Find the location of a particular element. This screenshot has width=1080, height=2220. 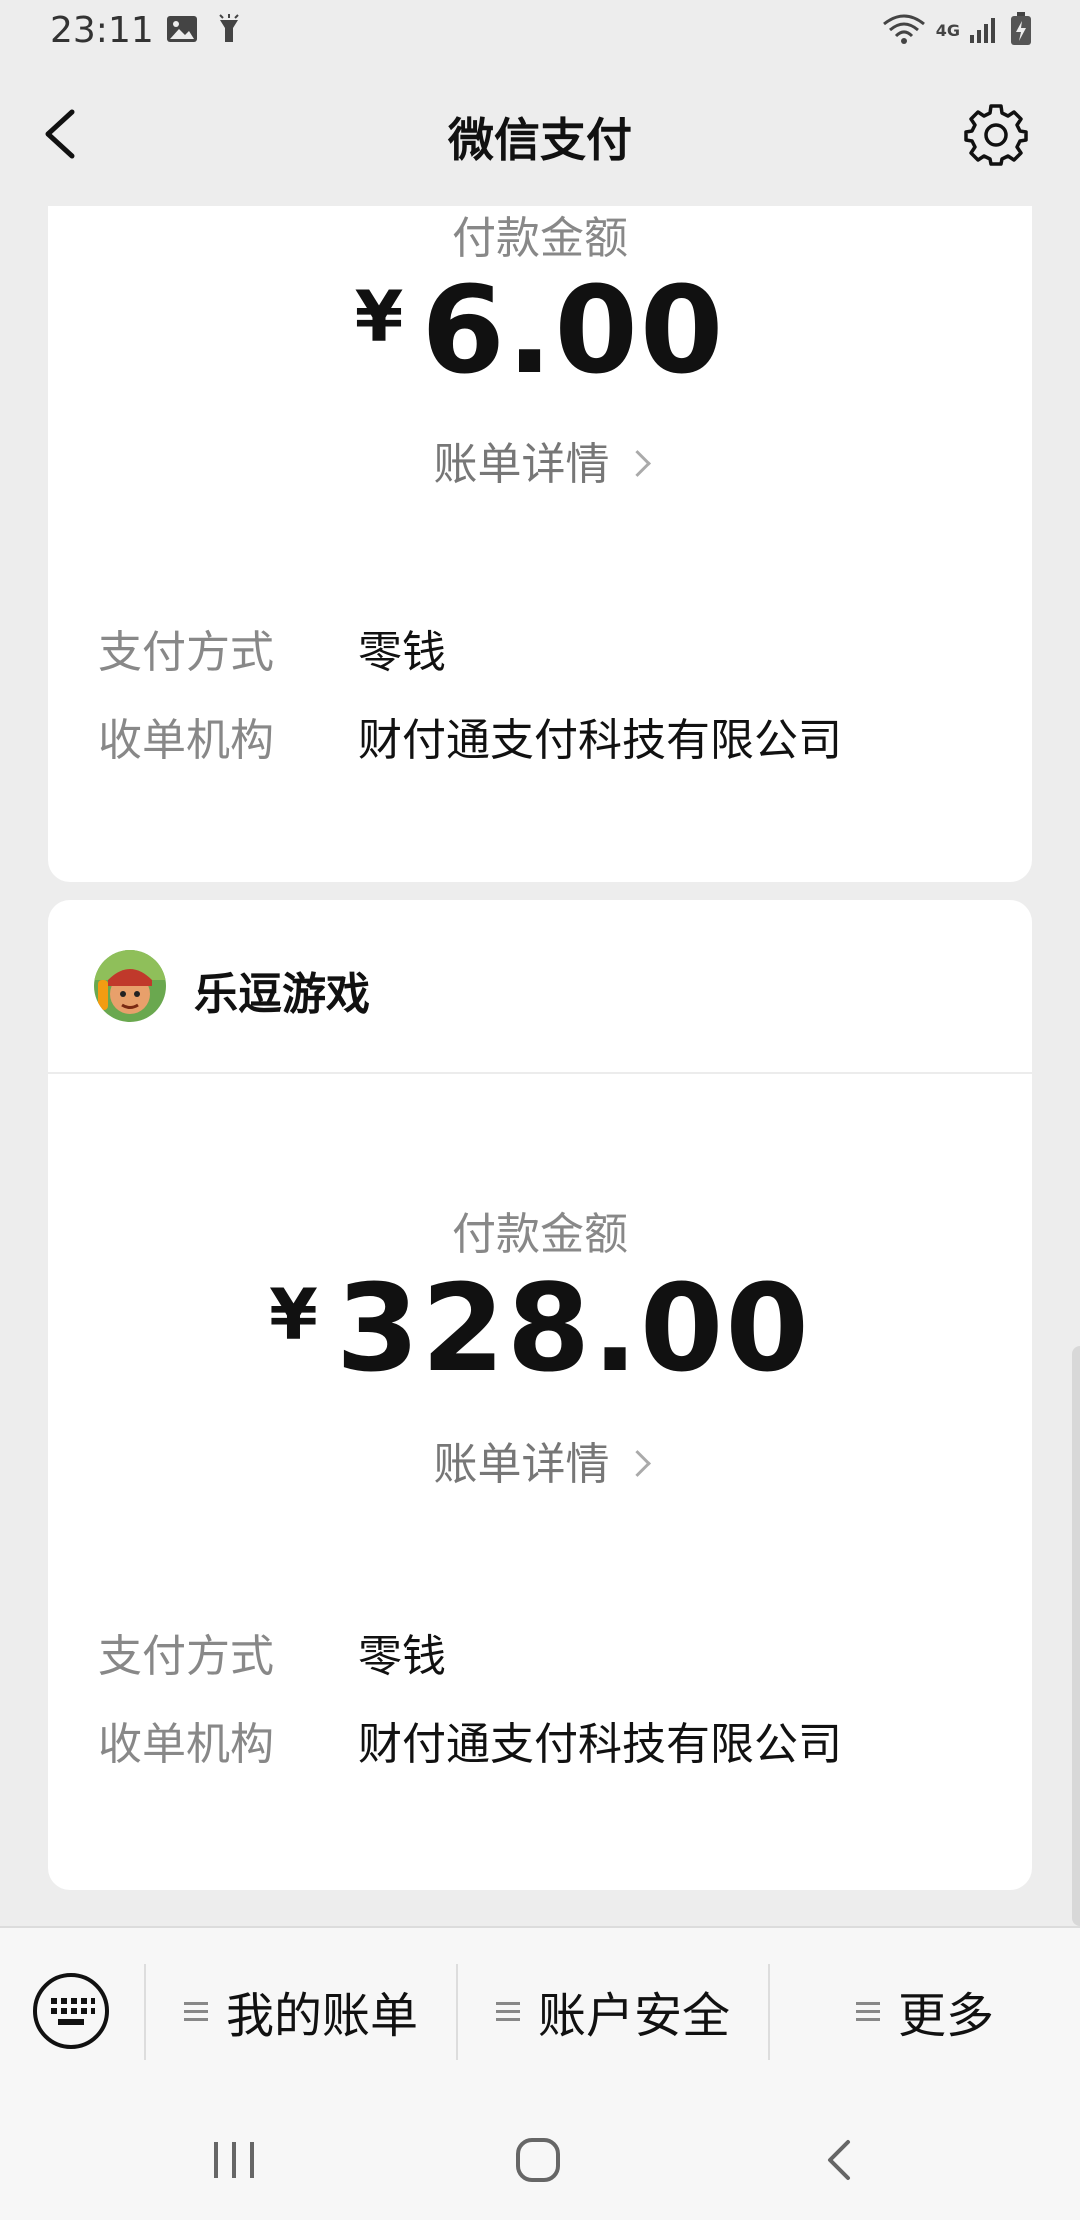

amount-display: ¥6.00 is located at coordinates (540, 331).